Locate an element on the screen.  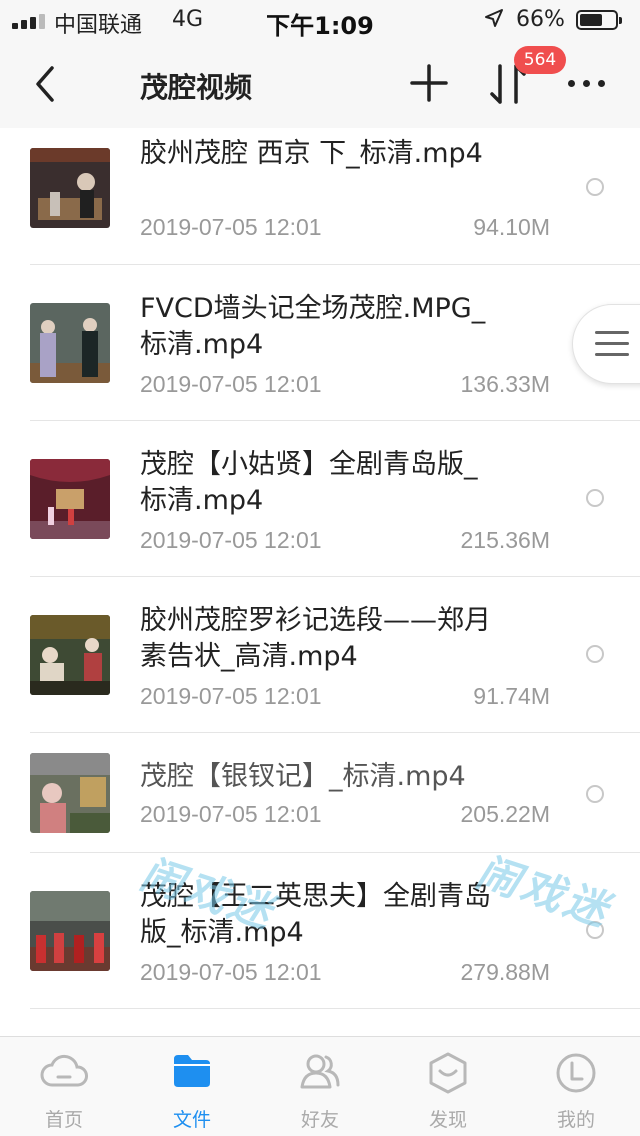
list-item: 胶州茂腔 西京 下_标清.mp4 2019-07-05 12:01 94.10M is located at coordinates (320, 196).